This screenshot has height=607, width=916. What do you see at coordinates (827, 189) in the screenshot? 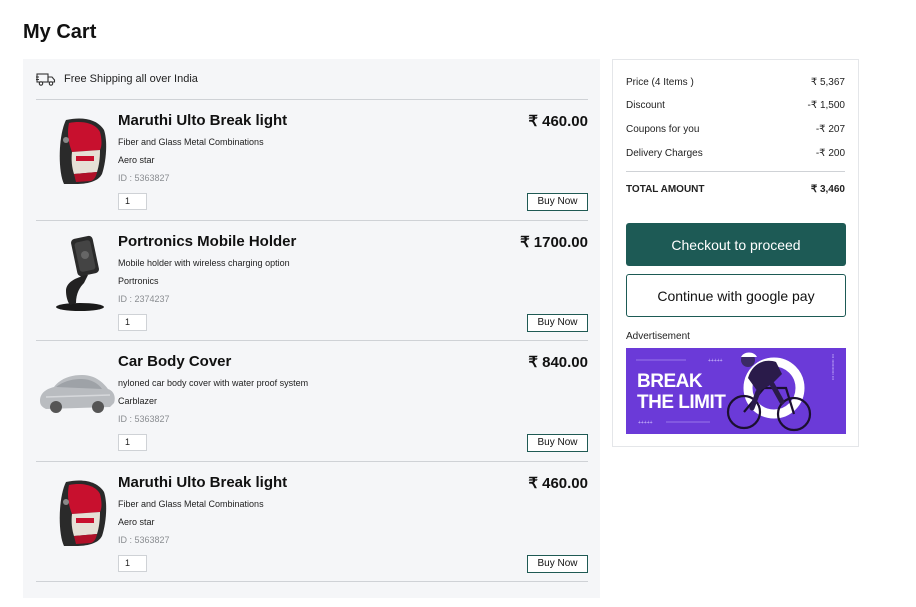
I see `total-value: ₹ 3,460` at bounding box center [827, 189].